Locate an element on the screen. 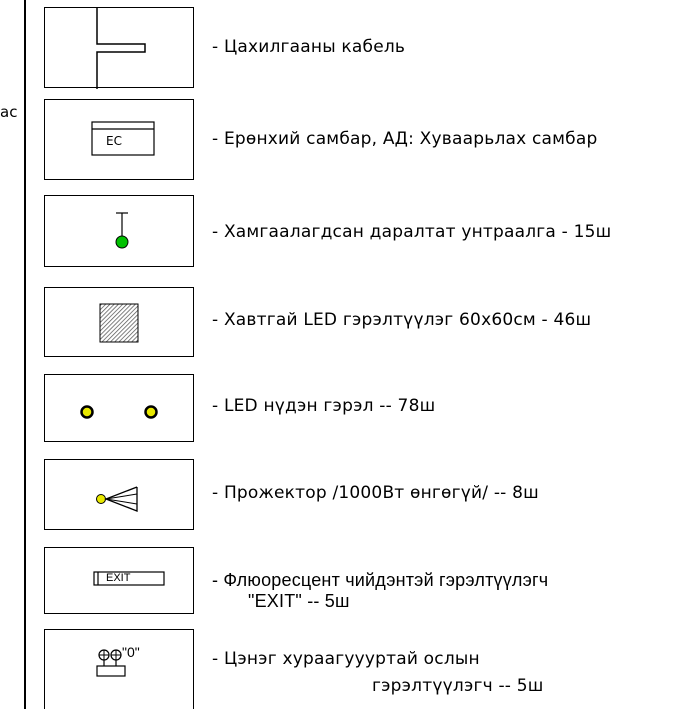 The height and width of the screenshot is (710, 677). emergency-light-icon is located at coordinates (111, 663).